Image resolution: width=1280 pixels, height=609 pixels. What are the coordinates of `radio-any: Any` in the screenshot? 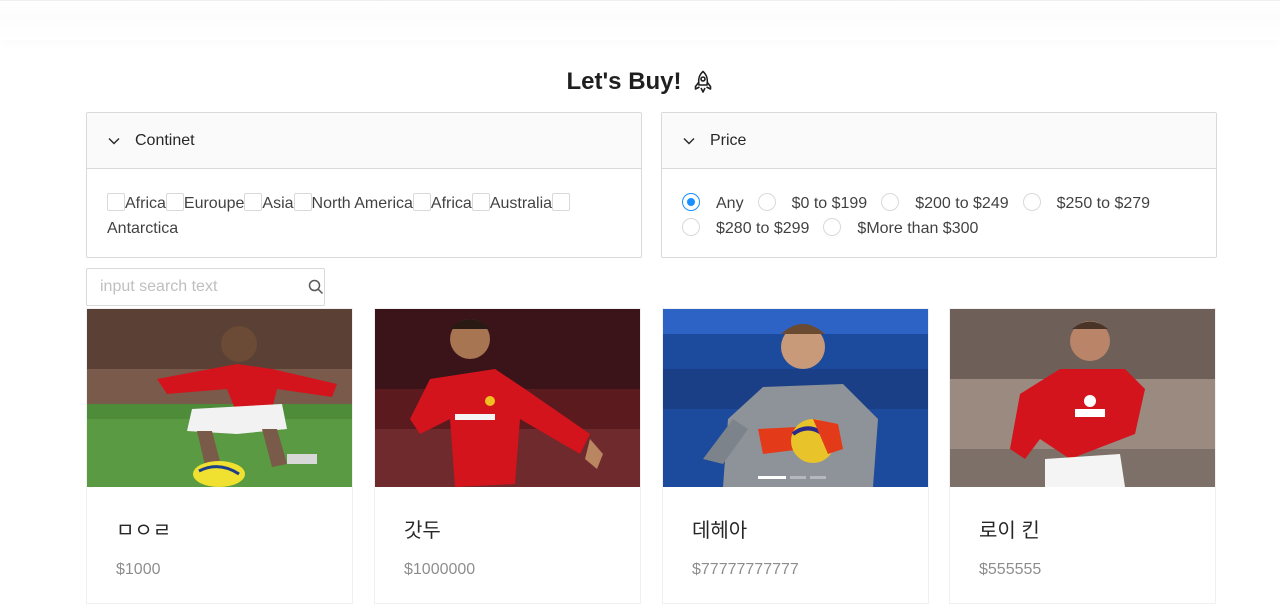 It's located at (713, 203).